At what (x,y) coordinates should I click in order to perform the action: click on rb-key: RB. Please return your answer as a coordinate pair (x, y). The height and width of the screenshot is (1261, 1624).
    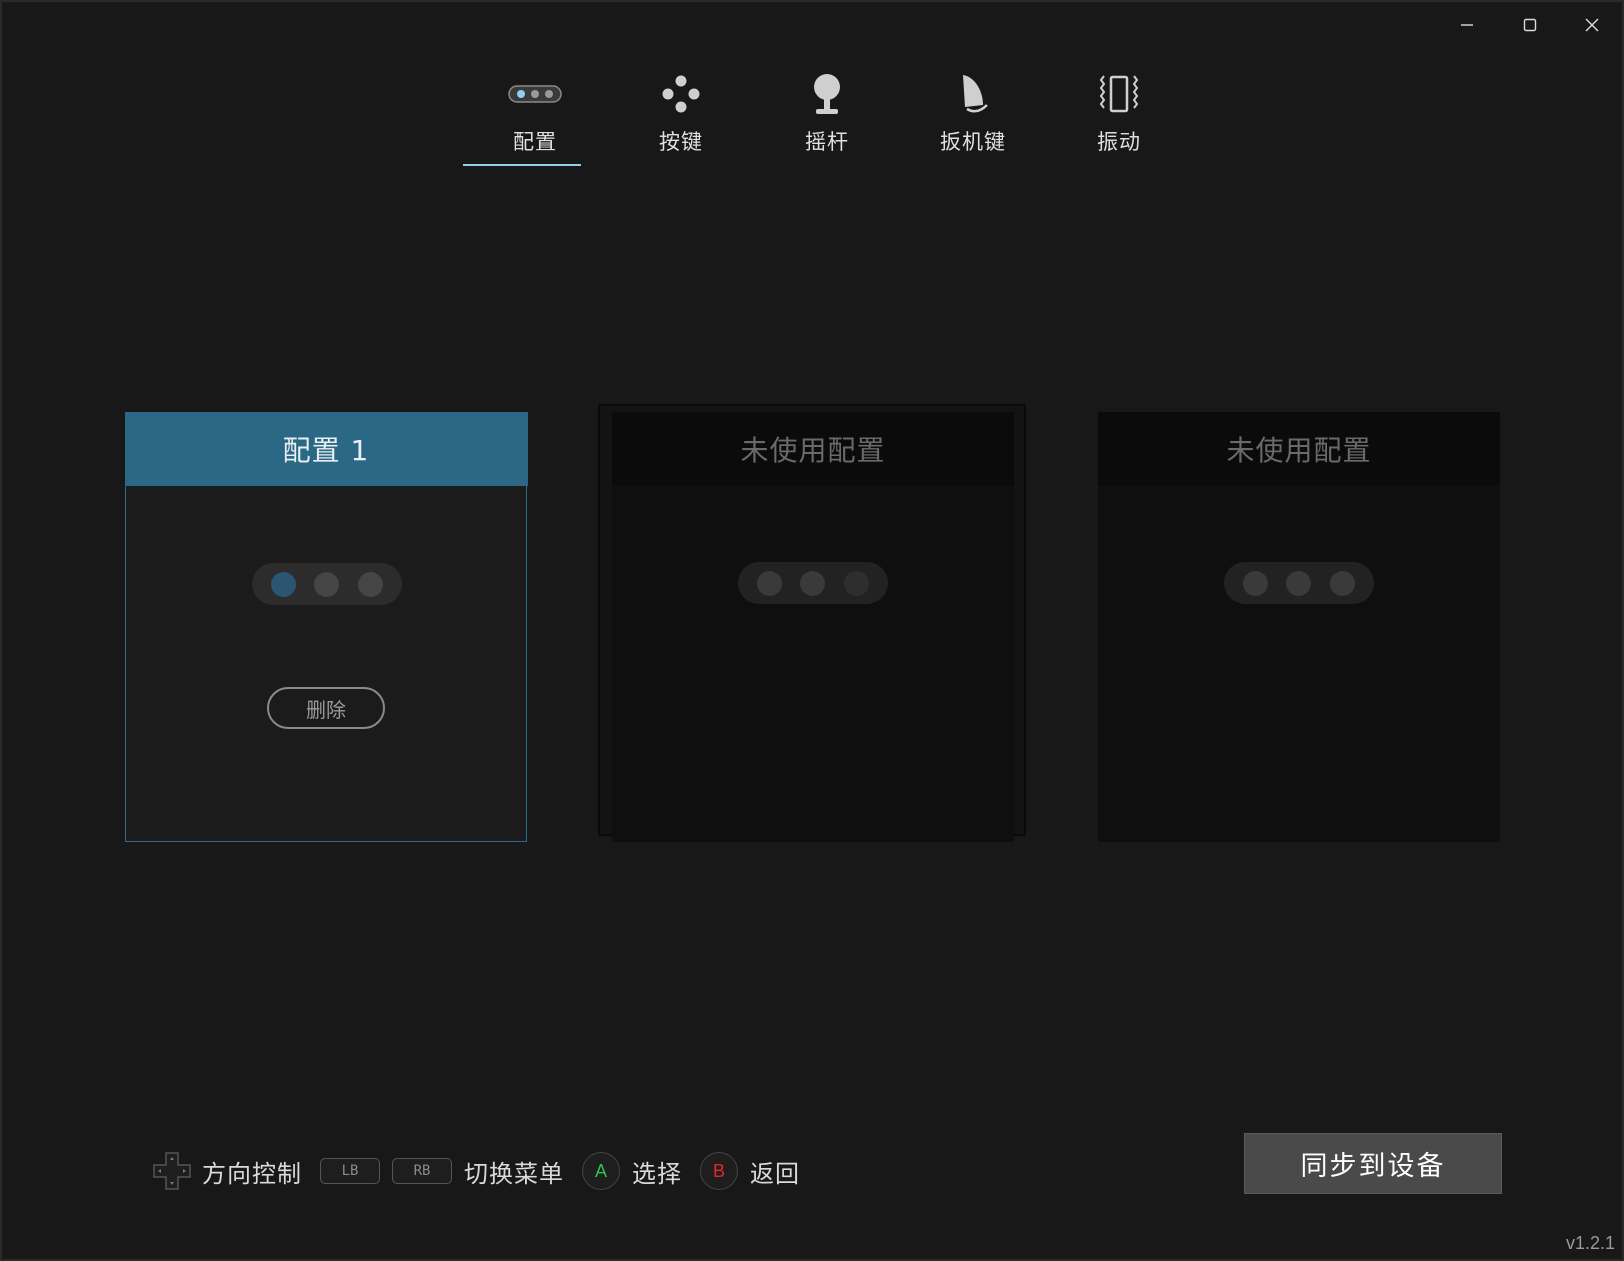
    Looking at the image, I should click on (422, 1171).